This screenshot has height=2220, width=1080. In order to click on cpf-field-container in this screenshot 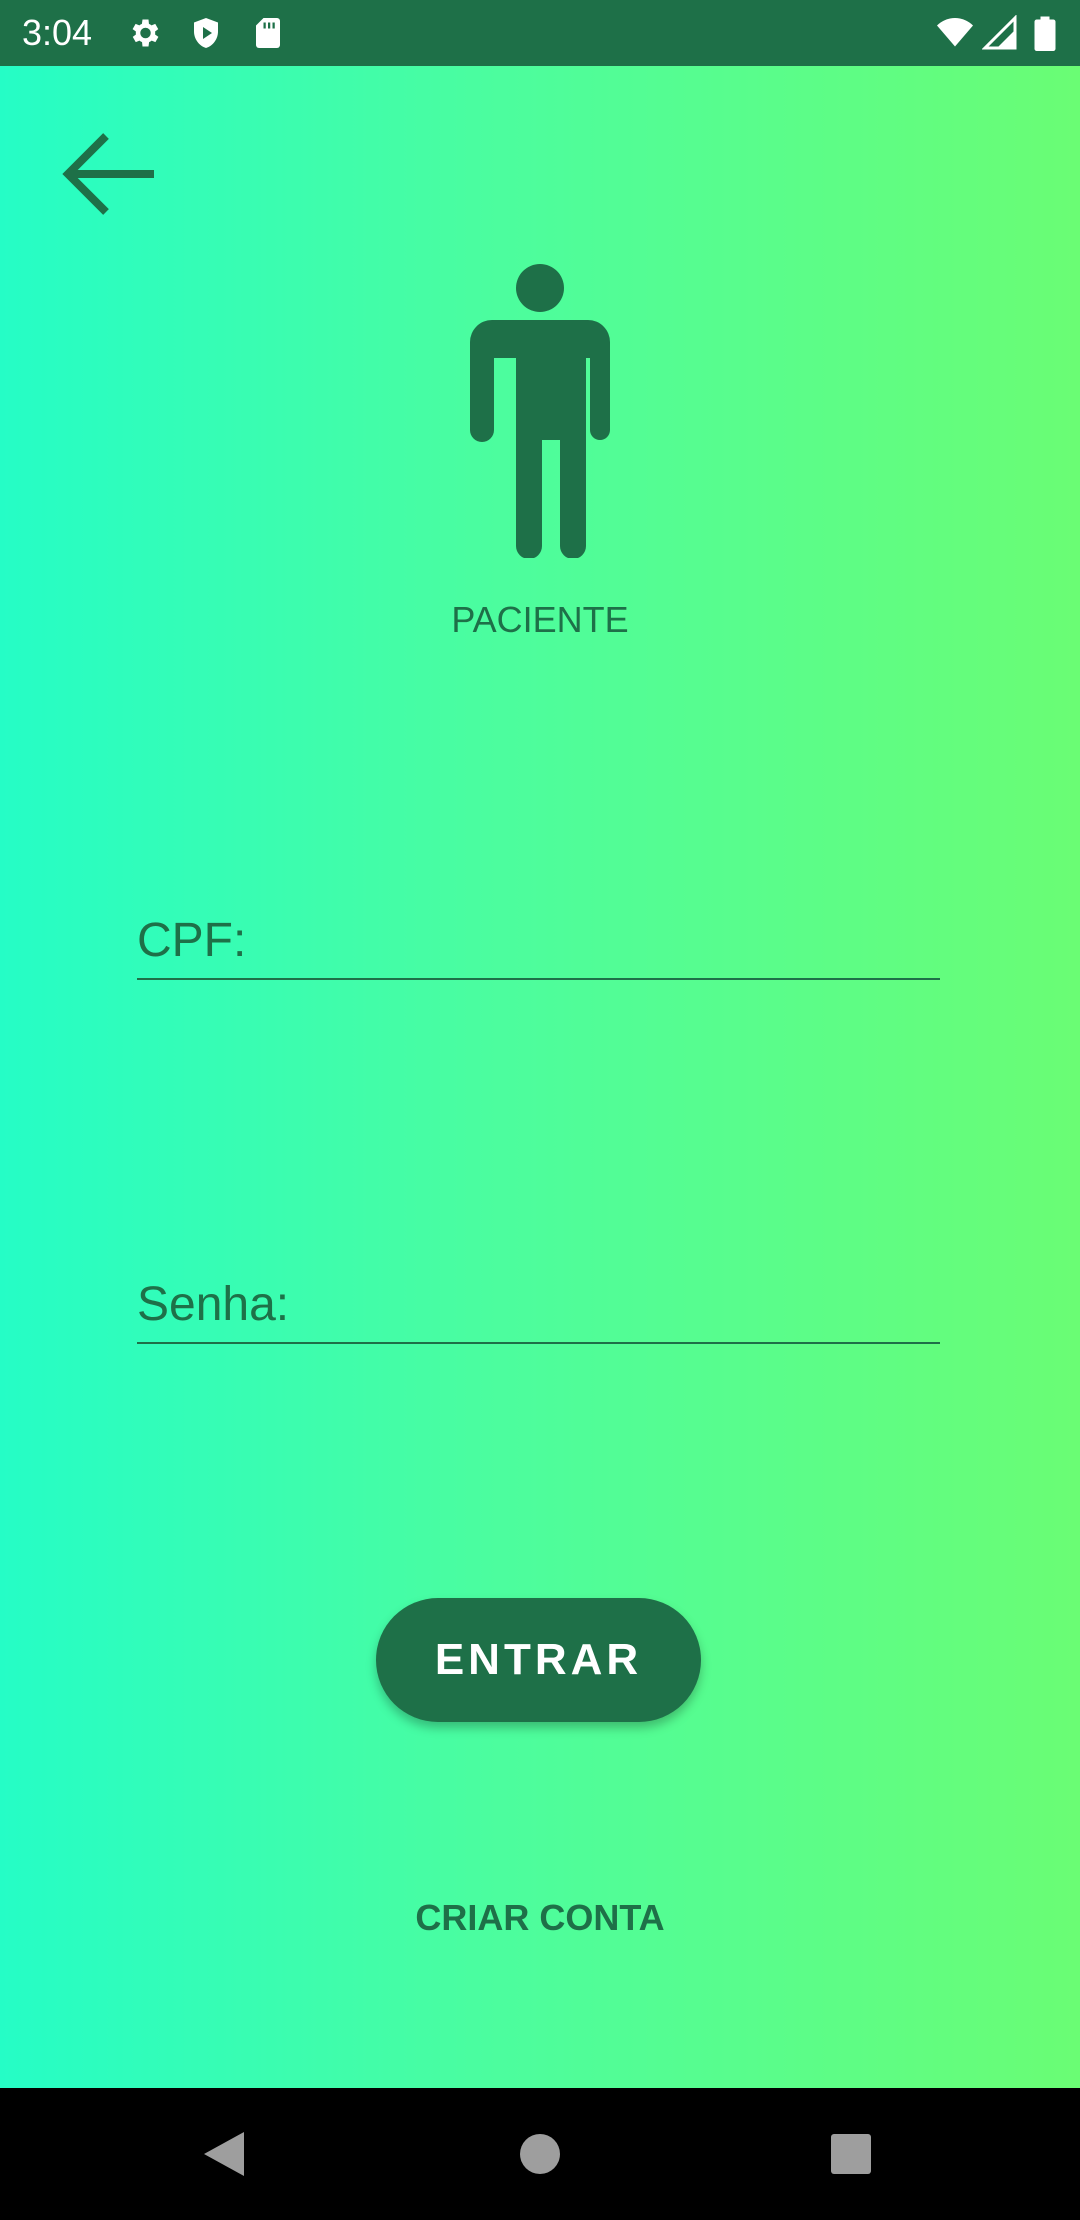, I will do `click(538, 942)`.